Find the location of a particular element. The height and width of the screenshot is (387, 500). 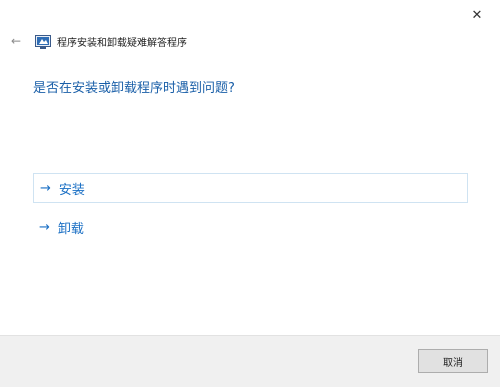

close-button: ✕ is located at coordinates (477, 15).